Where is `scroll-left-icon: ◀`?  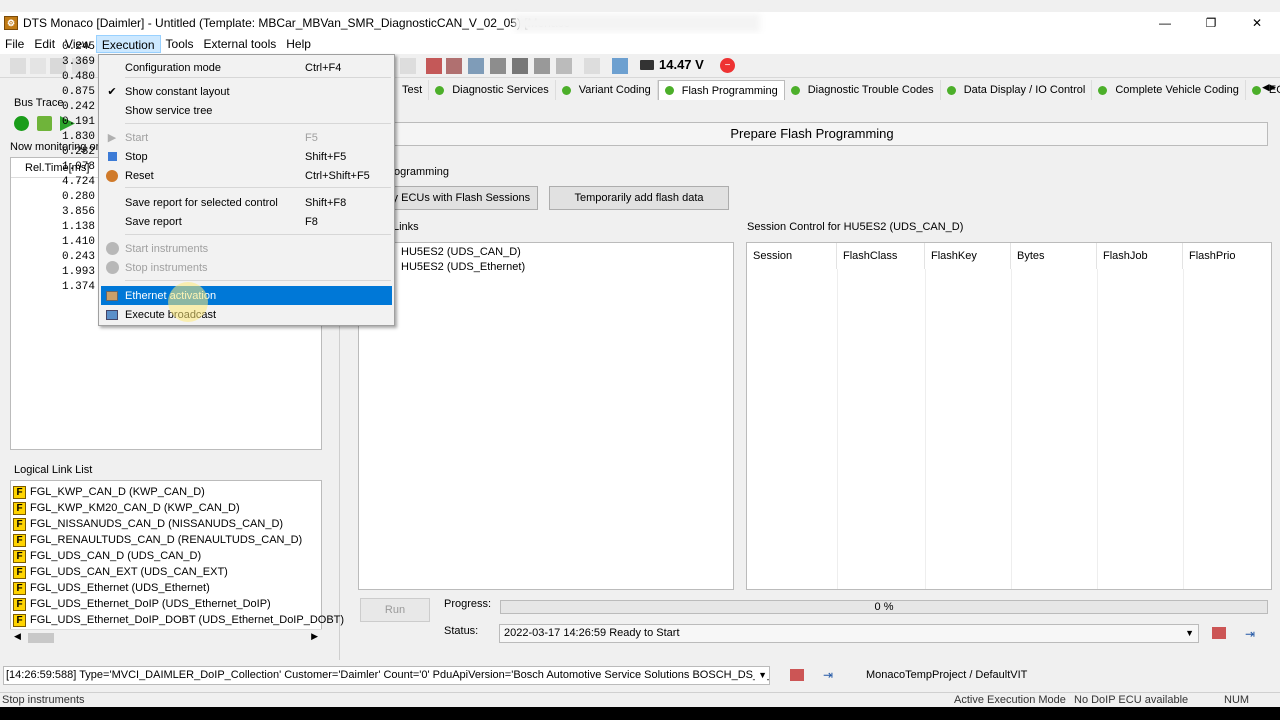
scroll-left-icon: ◀ is located at coordinates (17, 636).